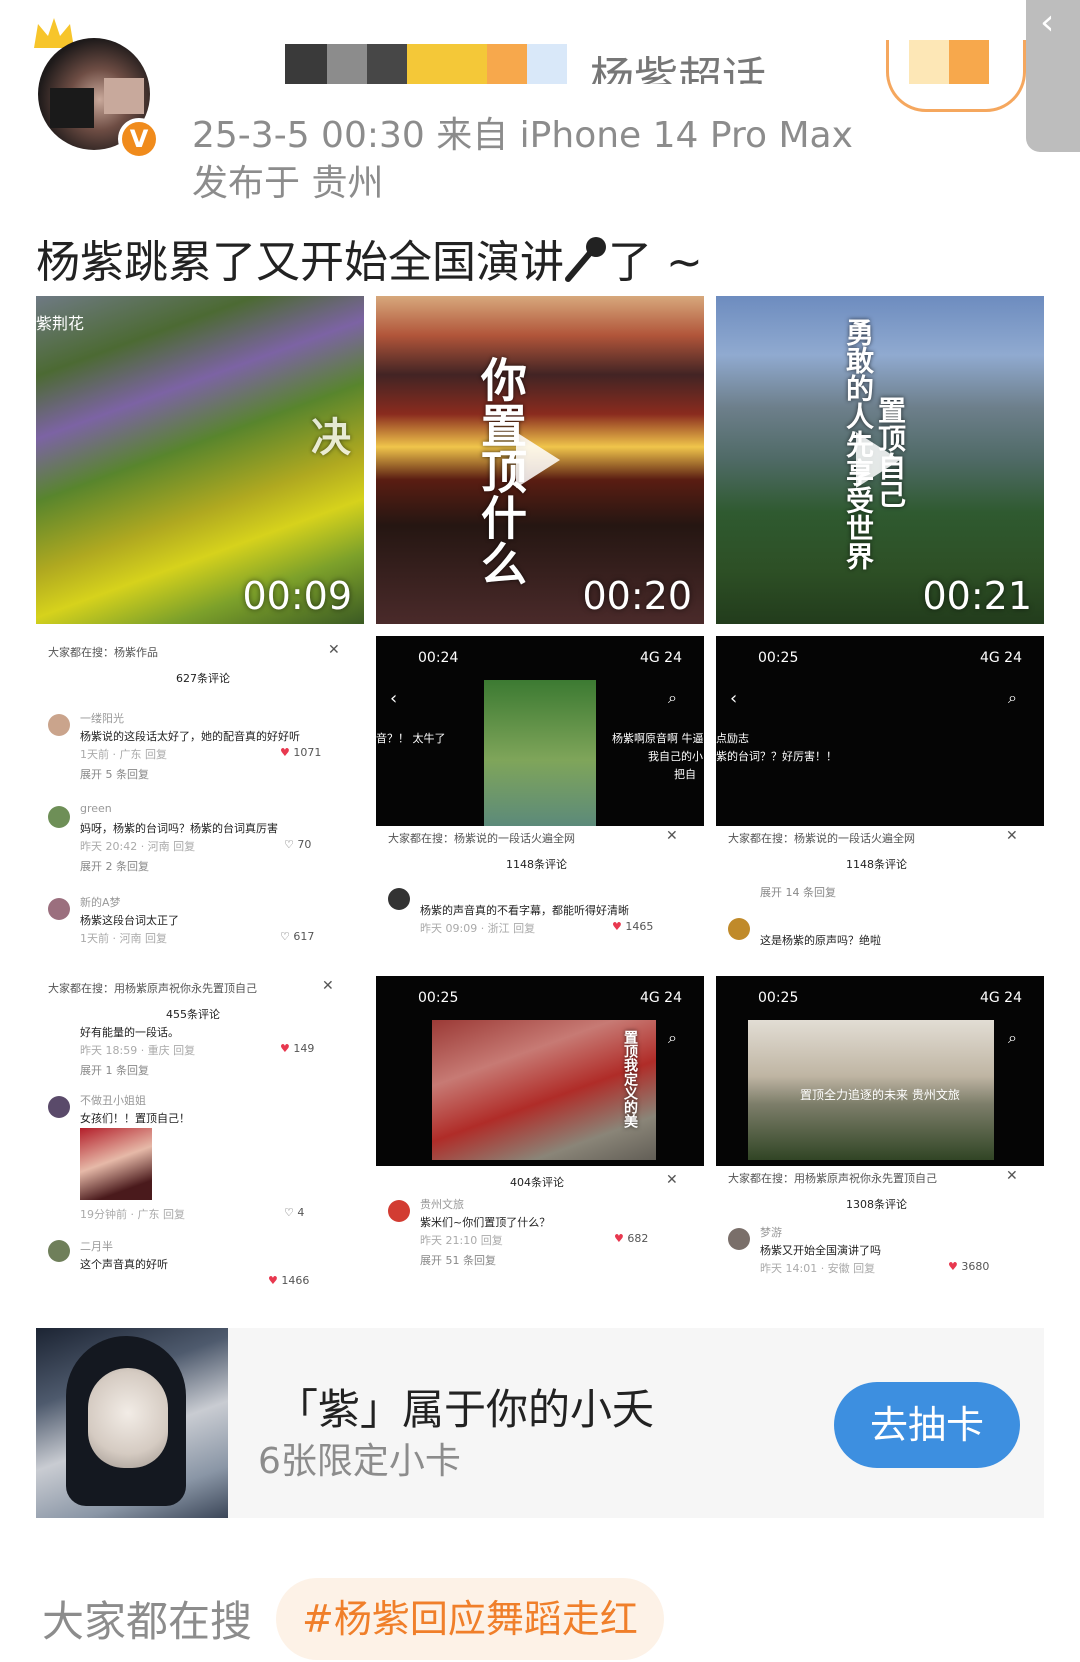 Image resolution: width=1080 pixels, height=1662 pixels. Describe the element at coordinates (298, 844) in the screenshot. I see `comment-likes: ♡ 70` at that location.